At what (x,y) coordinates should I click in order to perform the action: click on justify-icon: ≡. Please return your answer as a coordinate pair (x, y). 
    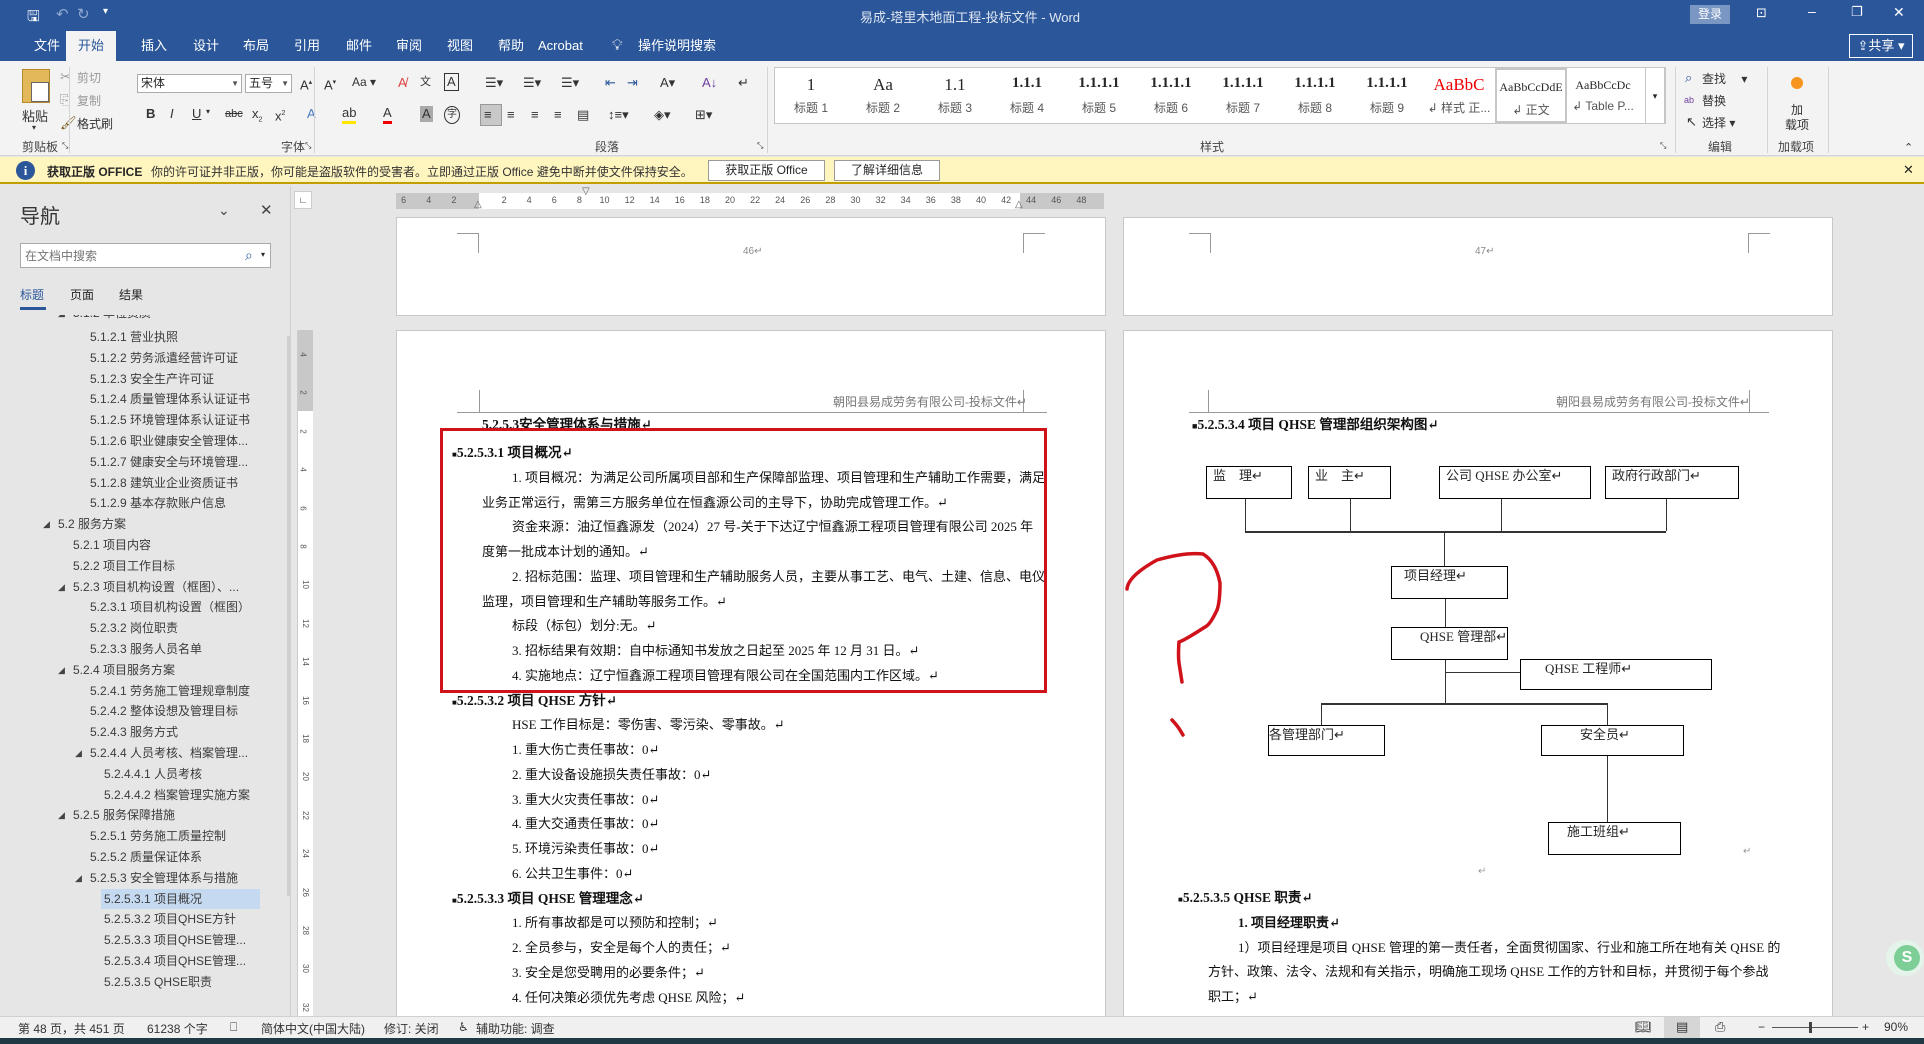
    Looking at the image, I should click on (558, 115).